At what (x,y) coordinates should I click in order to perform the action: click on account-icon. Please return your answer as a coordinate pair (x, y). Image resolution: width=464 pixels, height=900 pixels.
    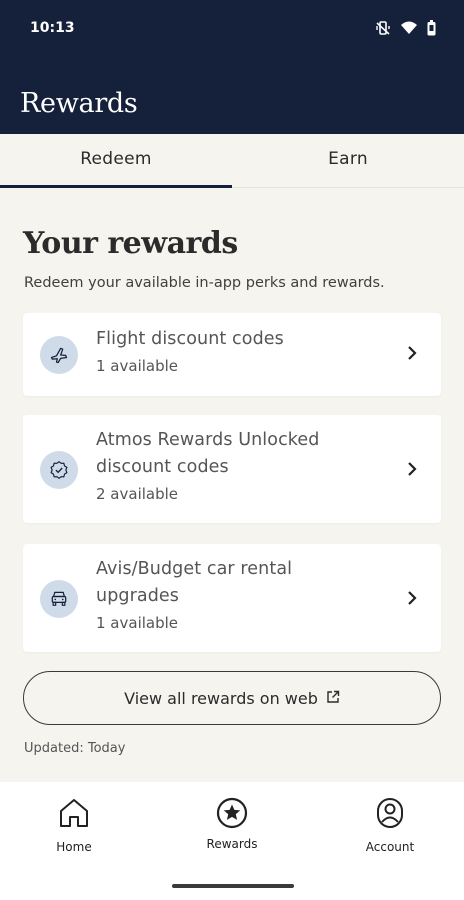
    Looking at the image, I should click on (390, 815).